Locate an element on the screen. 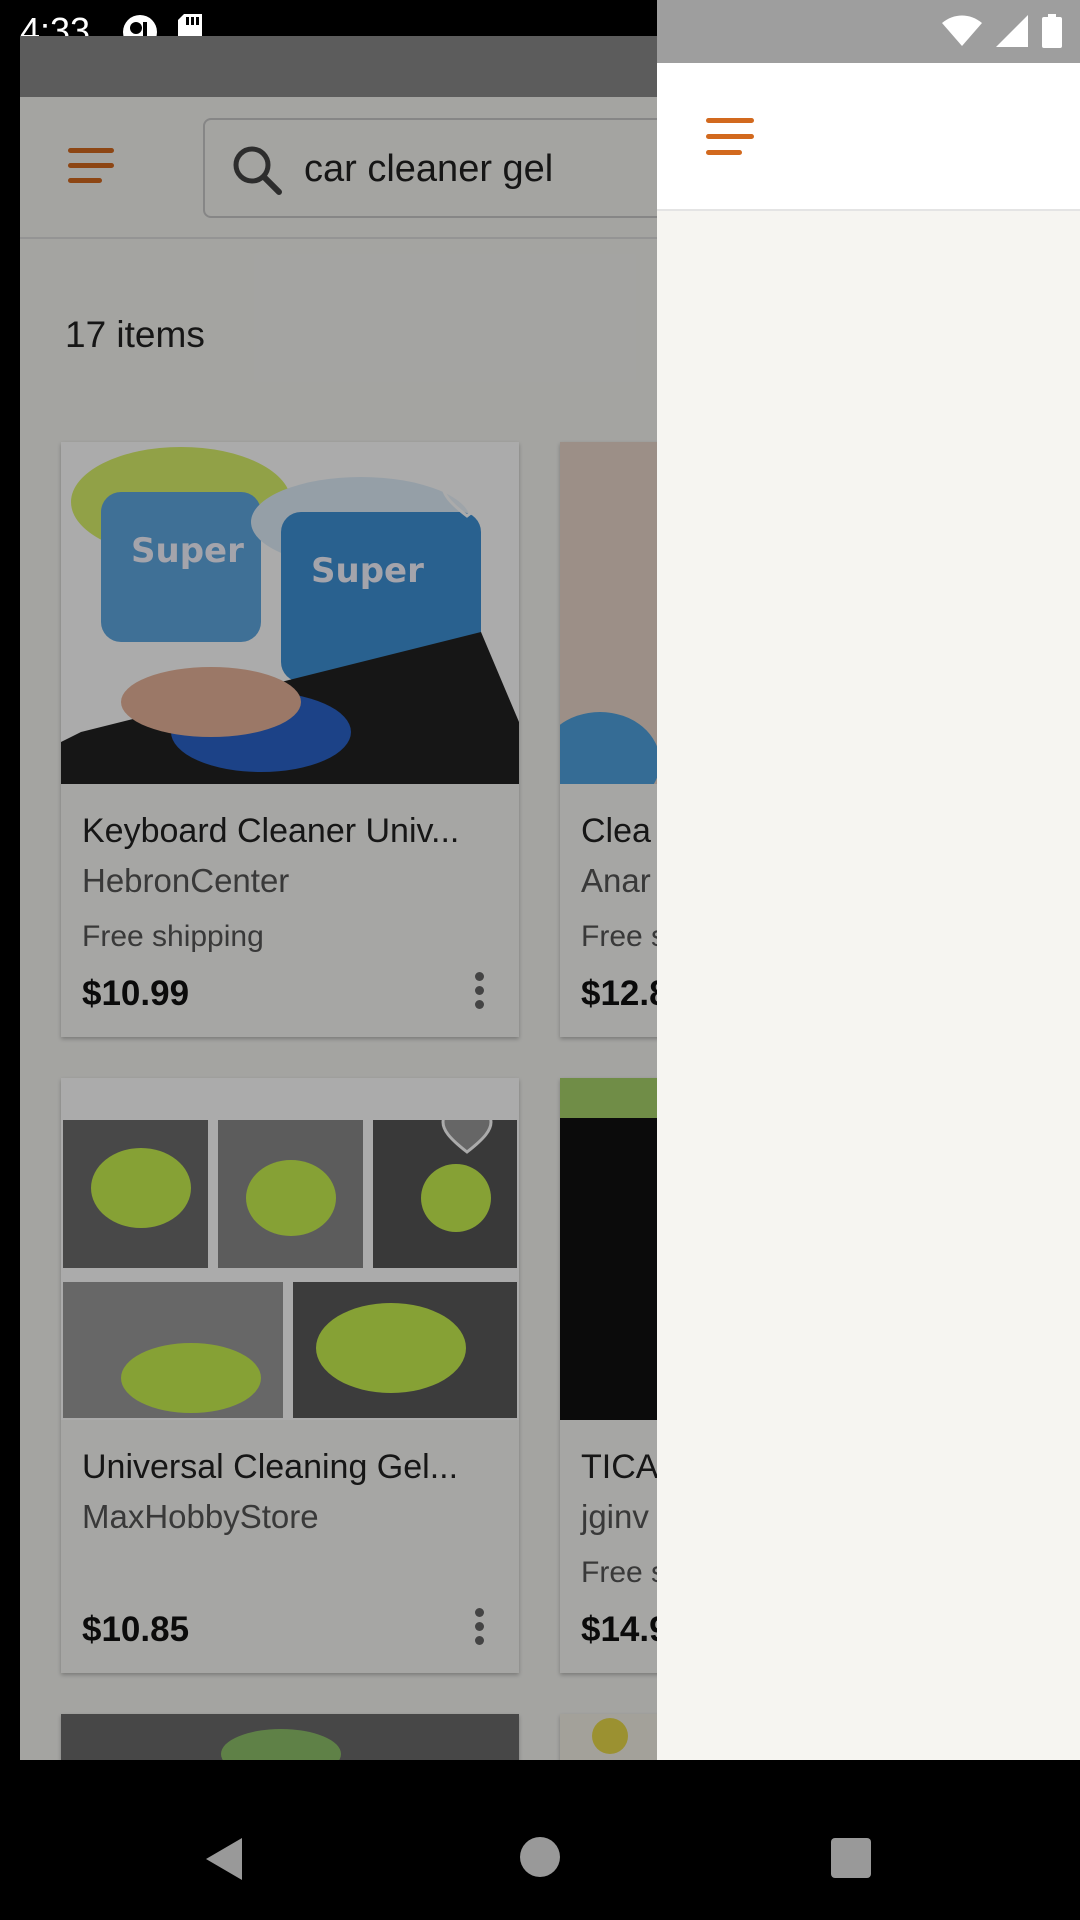 This screenshot has width=1080, height=1920. listing-shop: HebronCenter is located at coordinates (186, 880).